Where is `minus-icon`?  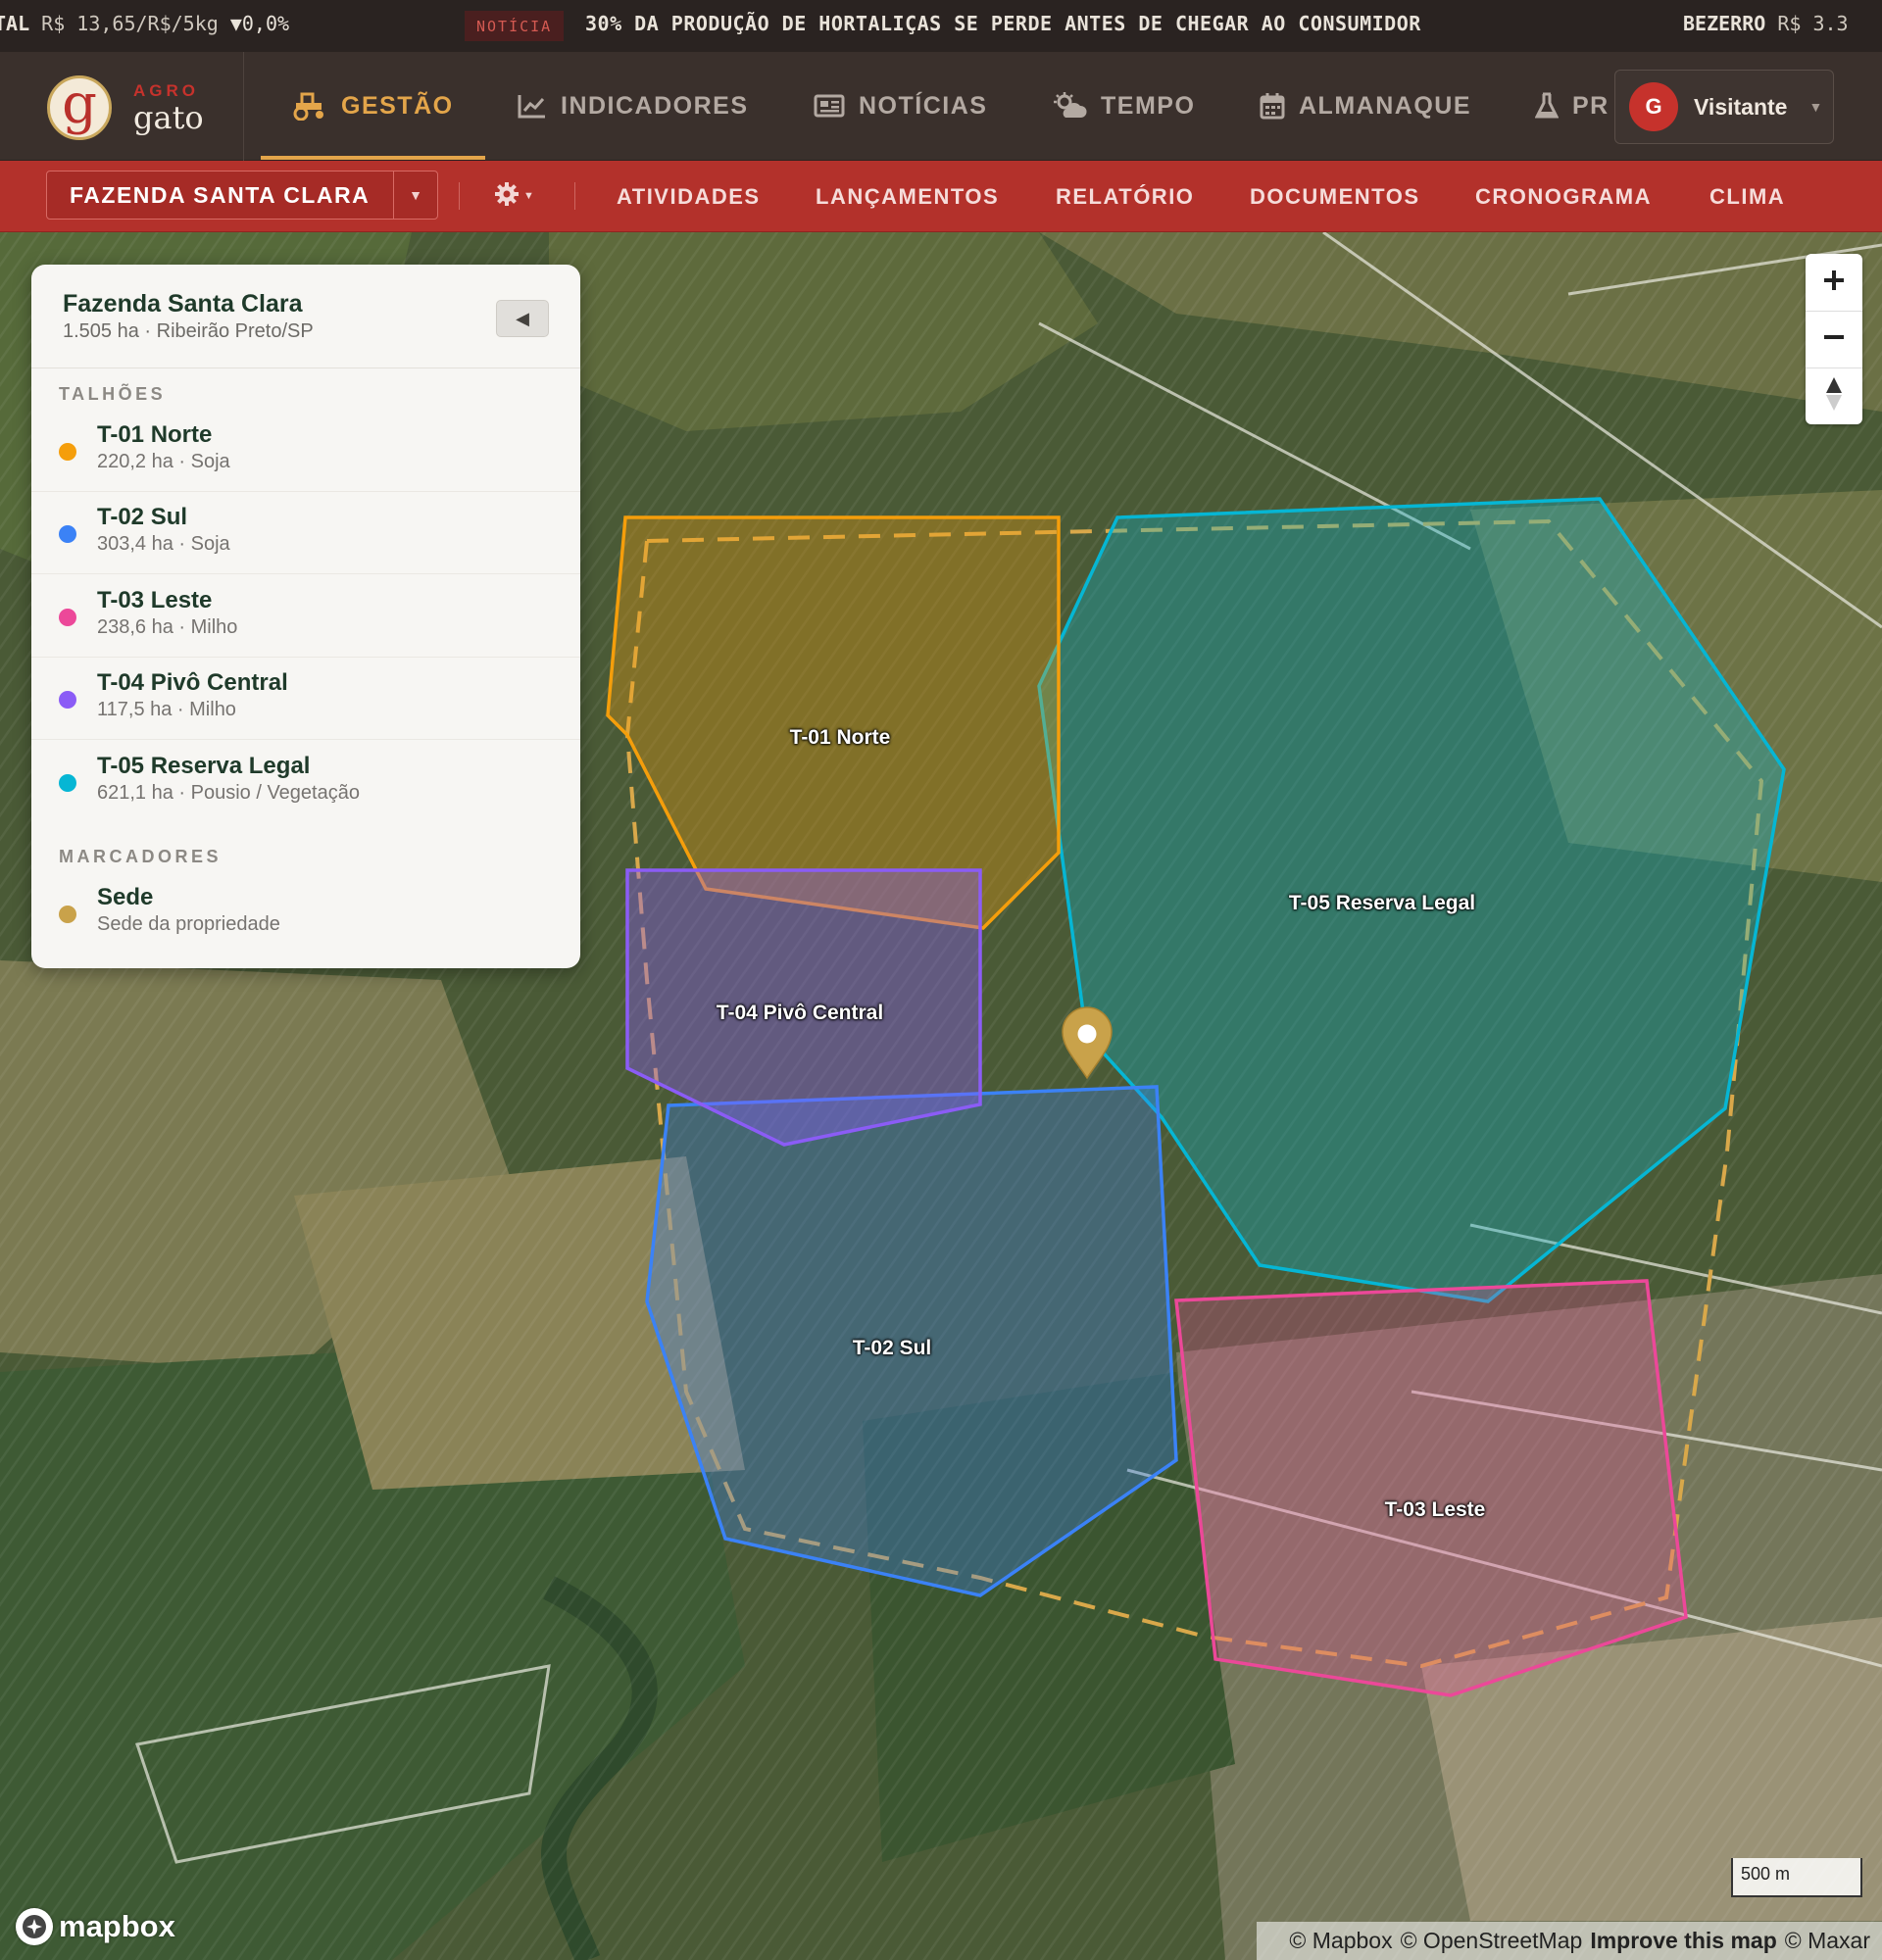 minus-icon is located at coordinates (1834, 339).